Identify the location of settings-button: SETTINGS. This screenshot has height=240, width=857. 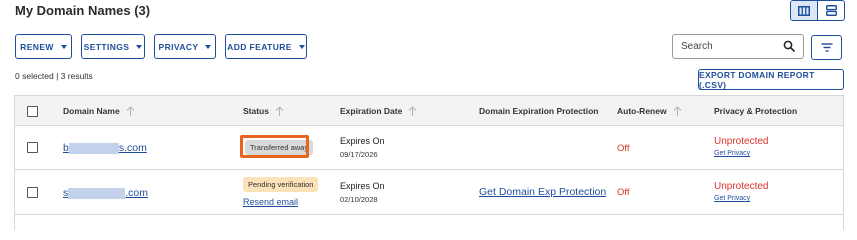
(113, 46).